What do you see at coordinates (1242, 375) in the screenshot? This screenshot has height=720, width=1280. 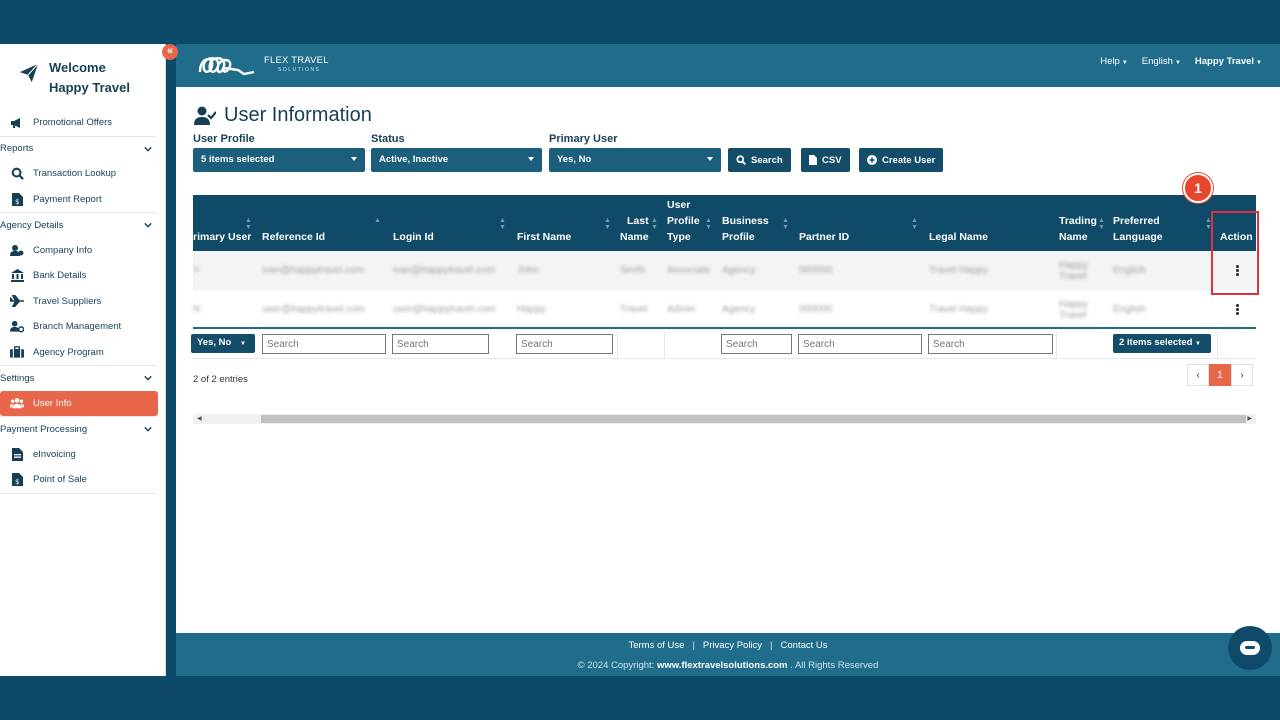 I see `next-page-button: ›` at bounding box center [1242, 375].